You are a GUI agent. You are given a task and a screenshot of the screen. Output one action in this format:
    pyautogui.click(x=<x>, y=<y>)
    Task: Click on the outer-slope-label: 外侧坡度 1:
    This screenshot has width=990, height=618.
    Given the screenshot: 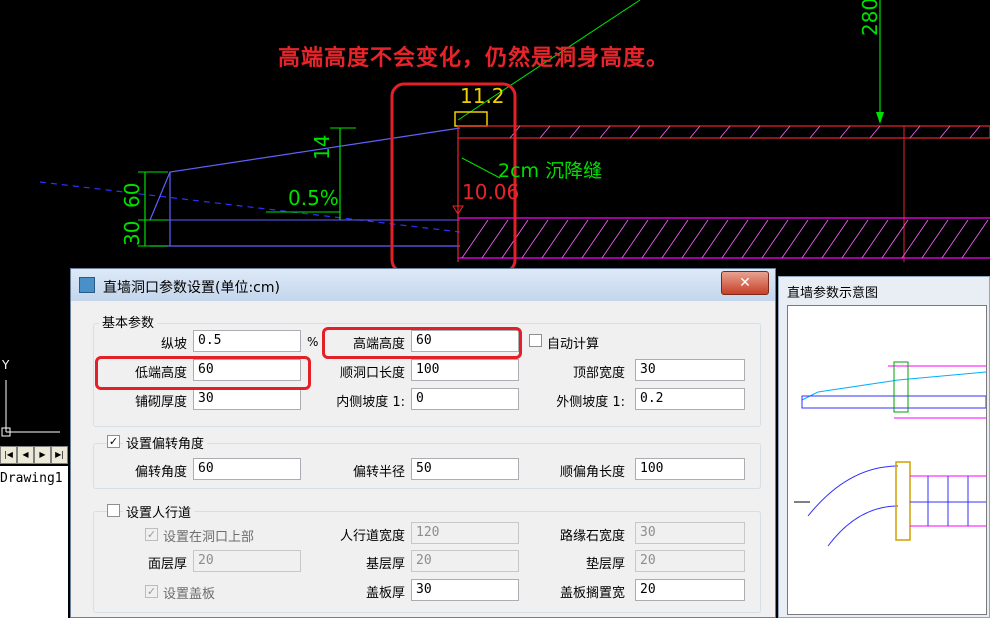 What is the action you would take?
    pyautogui.click(x=590, y=402)
    